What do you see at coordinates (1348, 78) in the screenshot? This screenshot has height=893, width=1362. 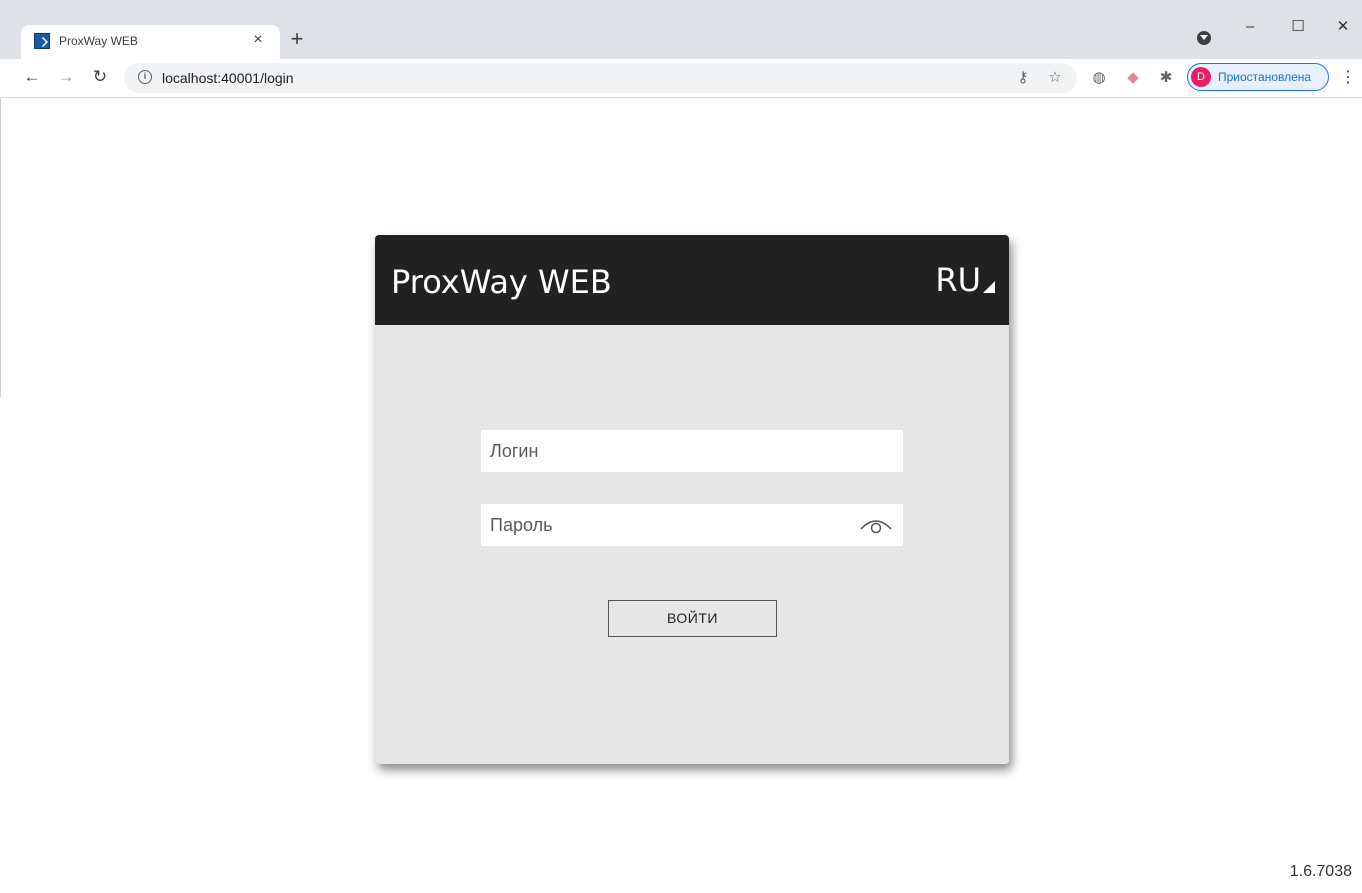 I see `browser-menu-icon: ⋮` at bounding box center [1348, 78].